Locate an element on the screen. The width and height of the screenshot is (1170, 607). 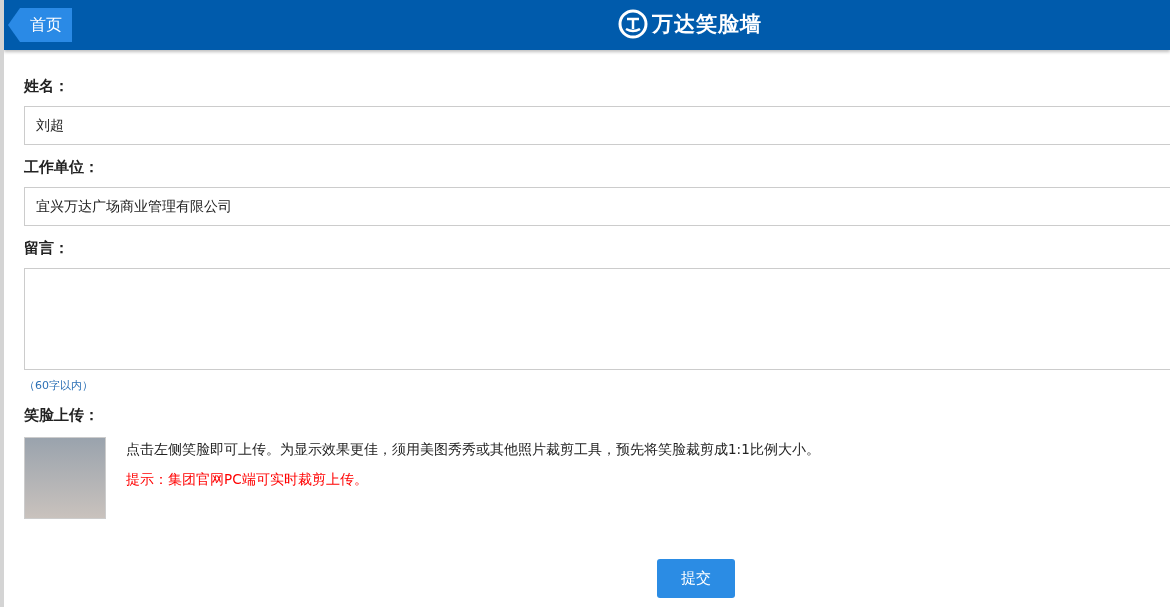
field-label: 工作单位： is located at coordinates (61, 167).